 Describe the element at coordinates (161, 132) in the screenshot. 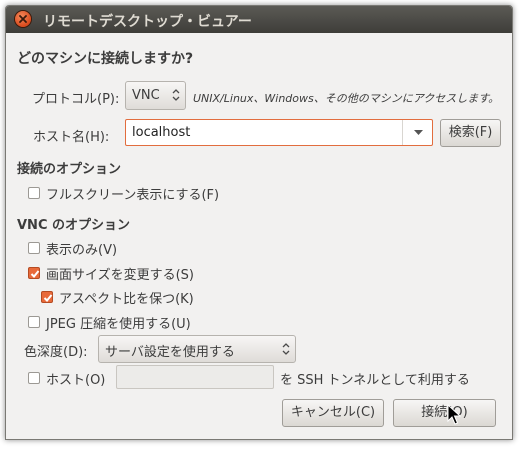

I see `host-input: localhost` at that location.